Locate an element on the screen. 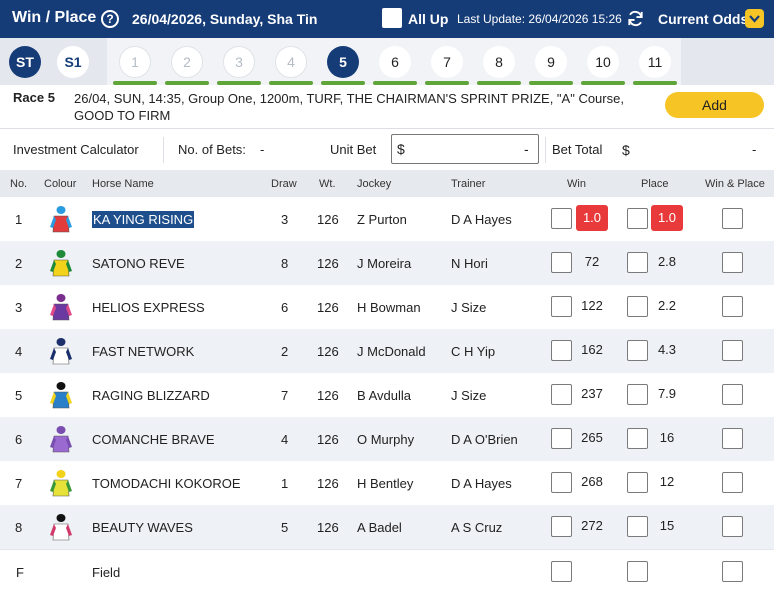 Image resolution: width=774 pixels, height=595 pixels. field-place-checkbox is located at coordinates (637, 571).